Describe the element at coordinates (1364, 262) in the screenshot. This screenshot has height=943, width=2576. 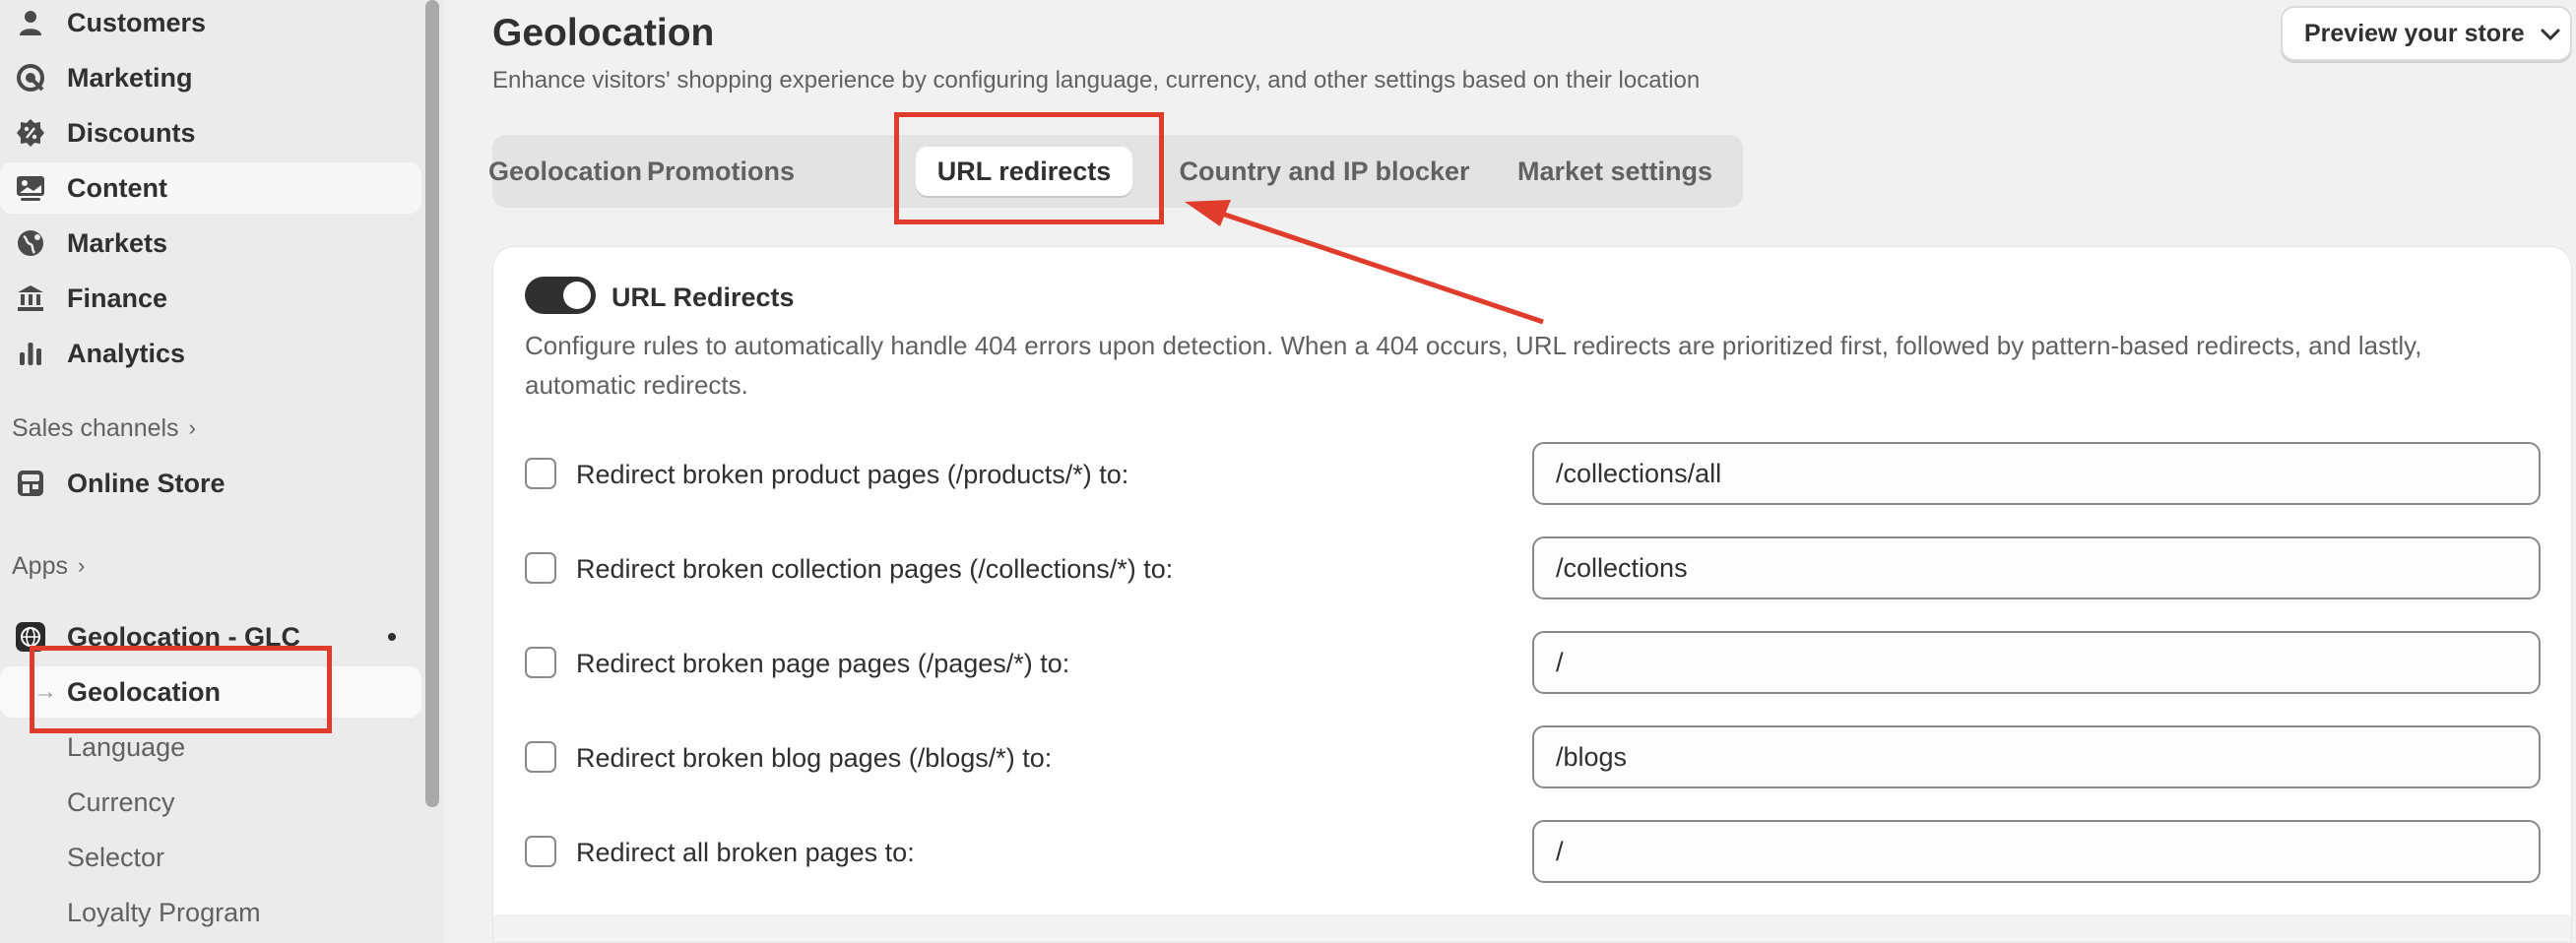
I see `annotation-arrow` at that location.